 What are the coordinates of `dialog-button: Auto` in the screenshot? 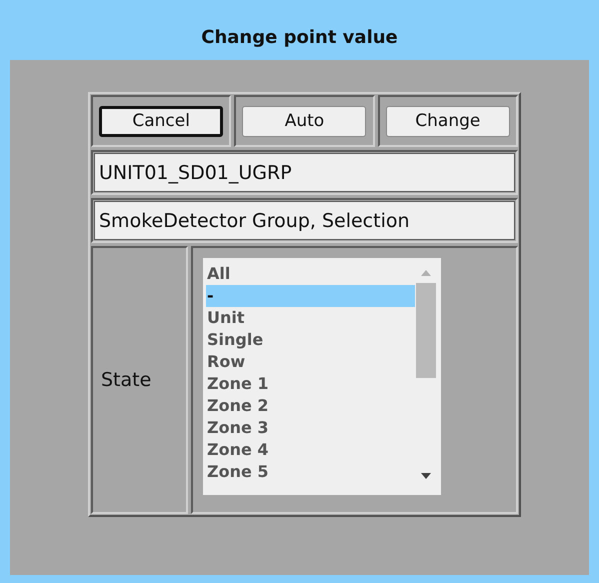 It's located at (304, 121).